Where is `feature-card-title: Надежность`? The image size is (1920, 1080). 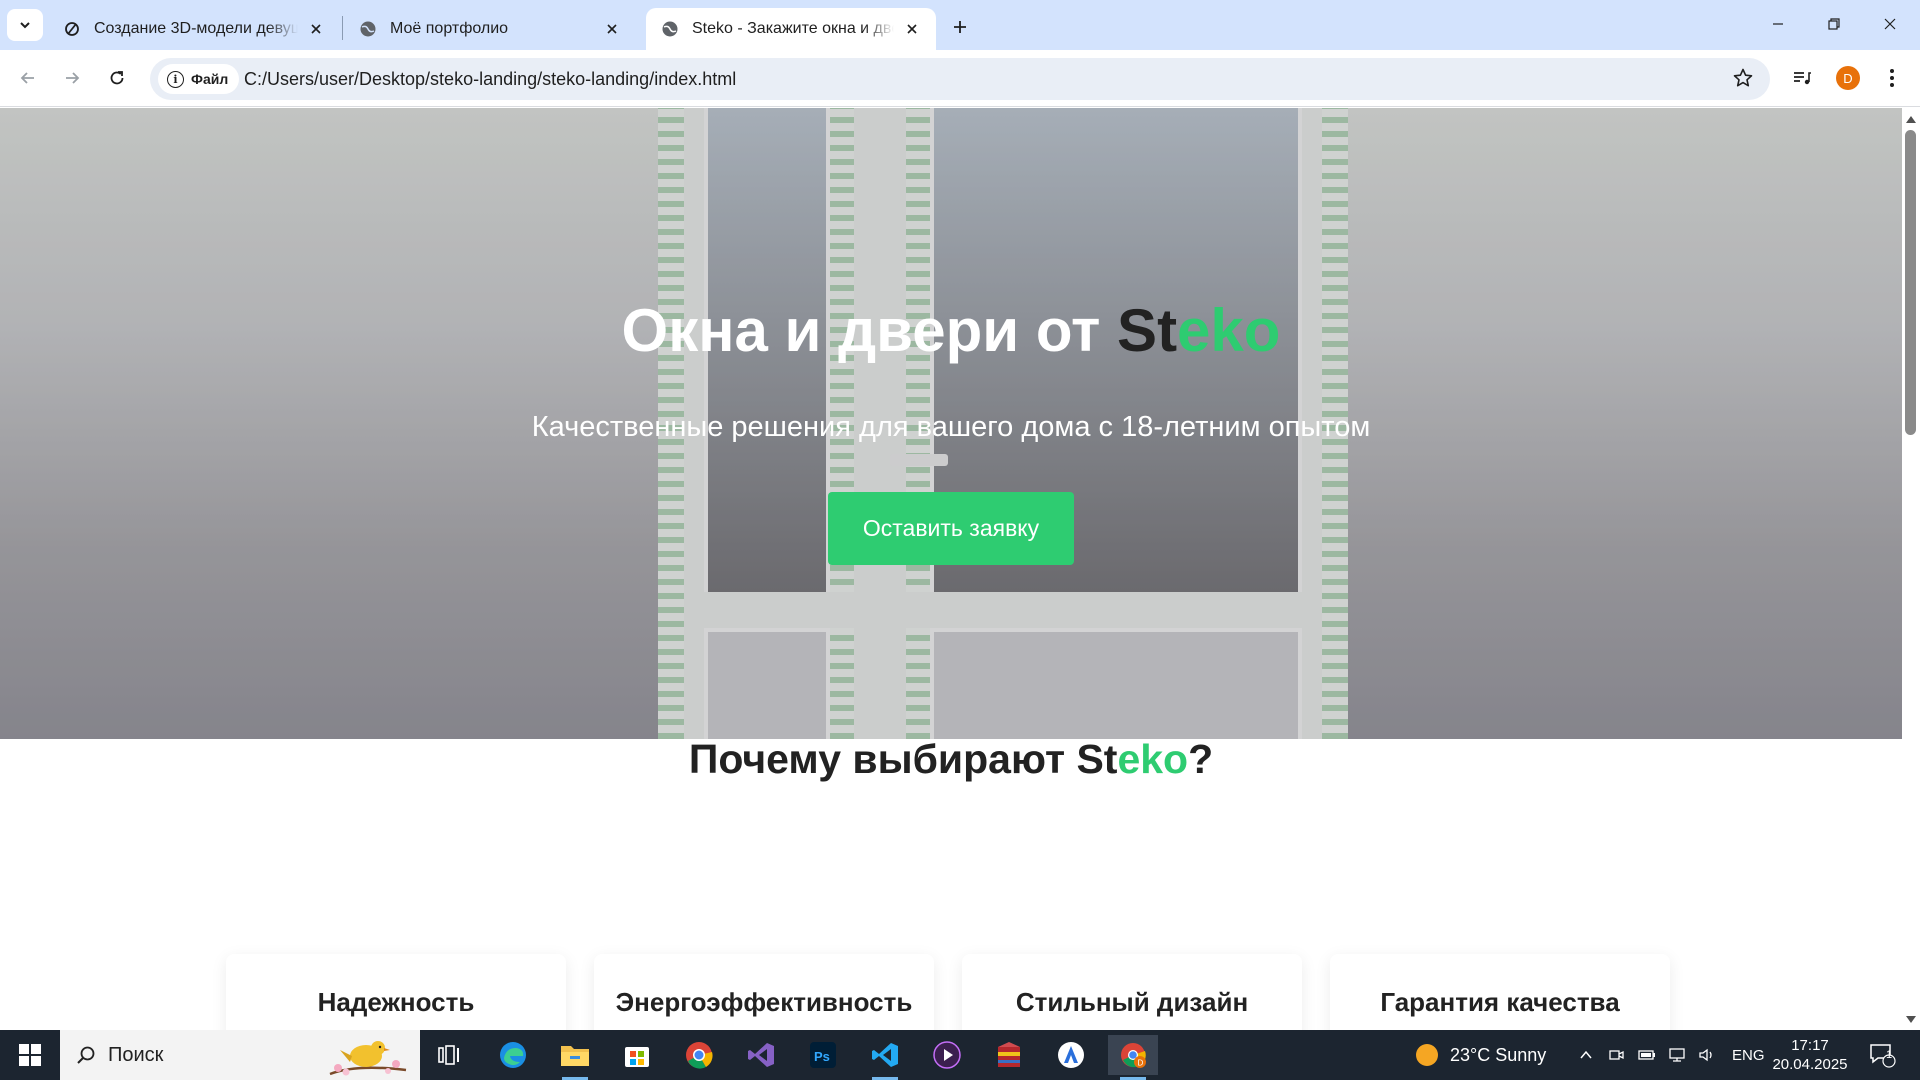
feature-card-title: Надежность is located at coordinates (396, 1002).